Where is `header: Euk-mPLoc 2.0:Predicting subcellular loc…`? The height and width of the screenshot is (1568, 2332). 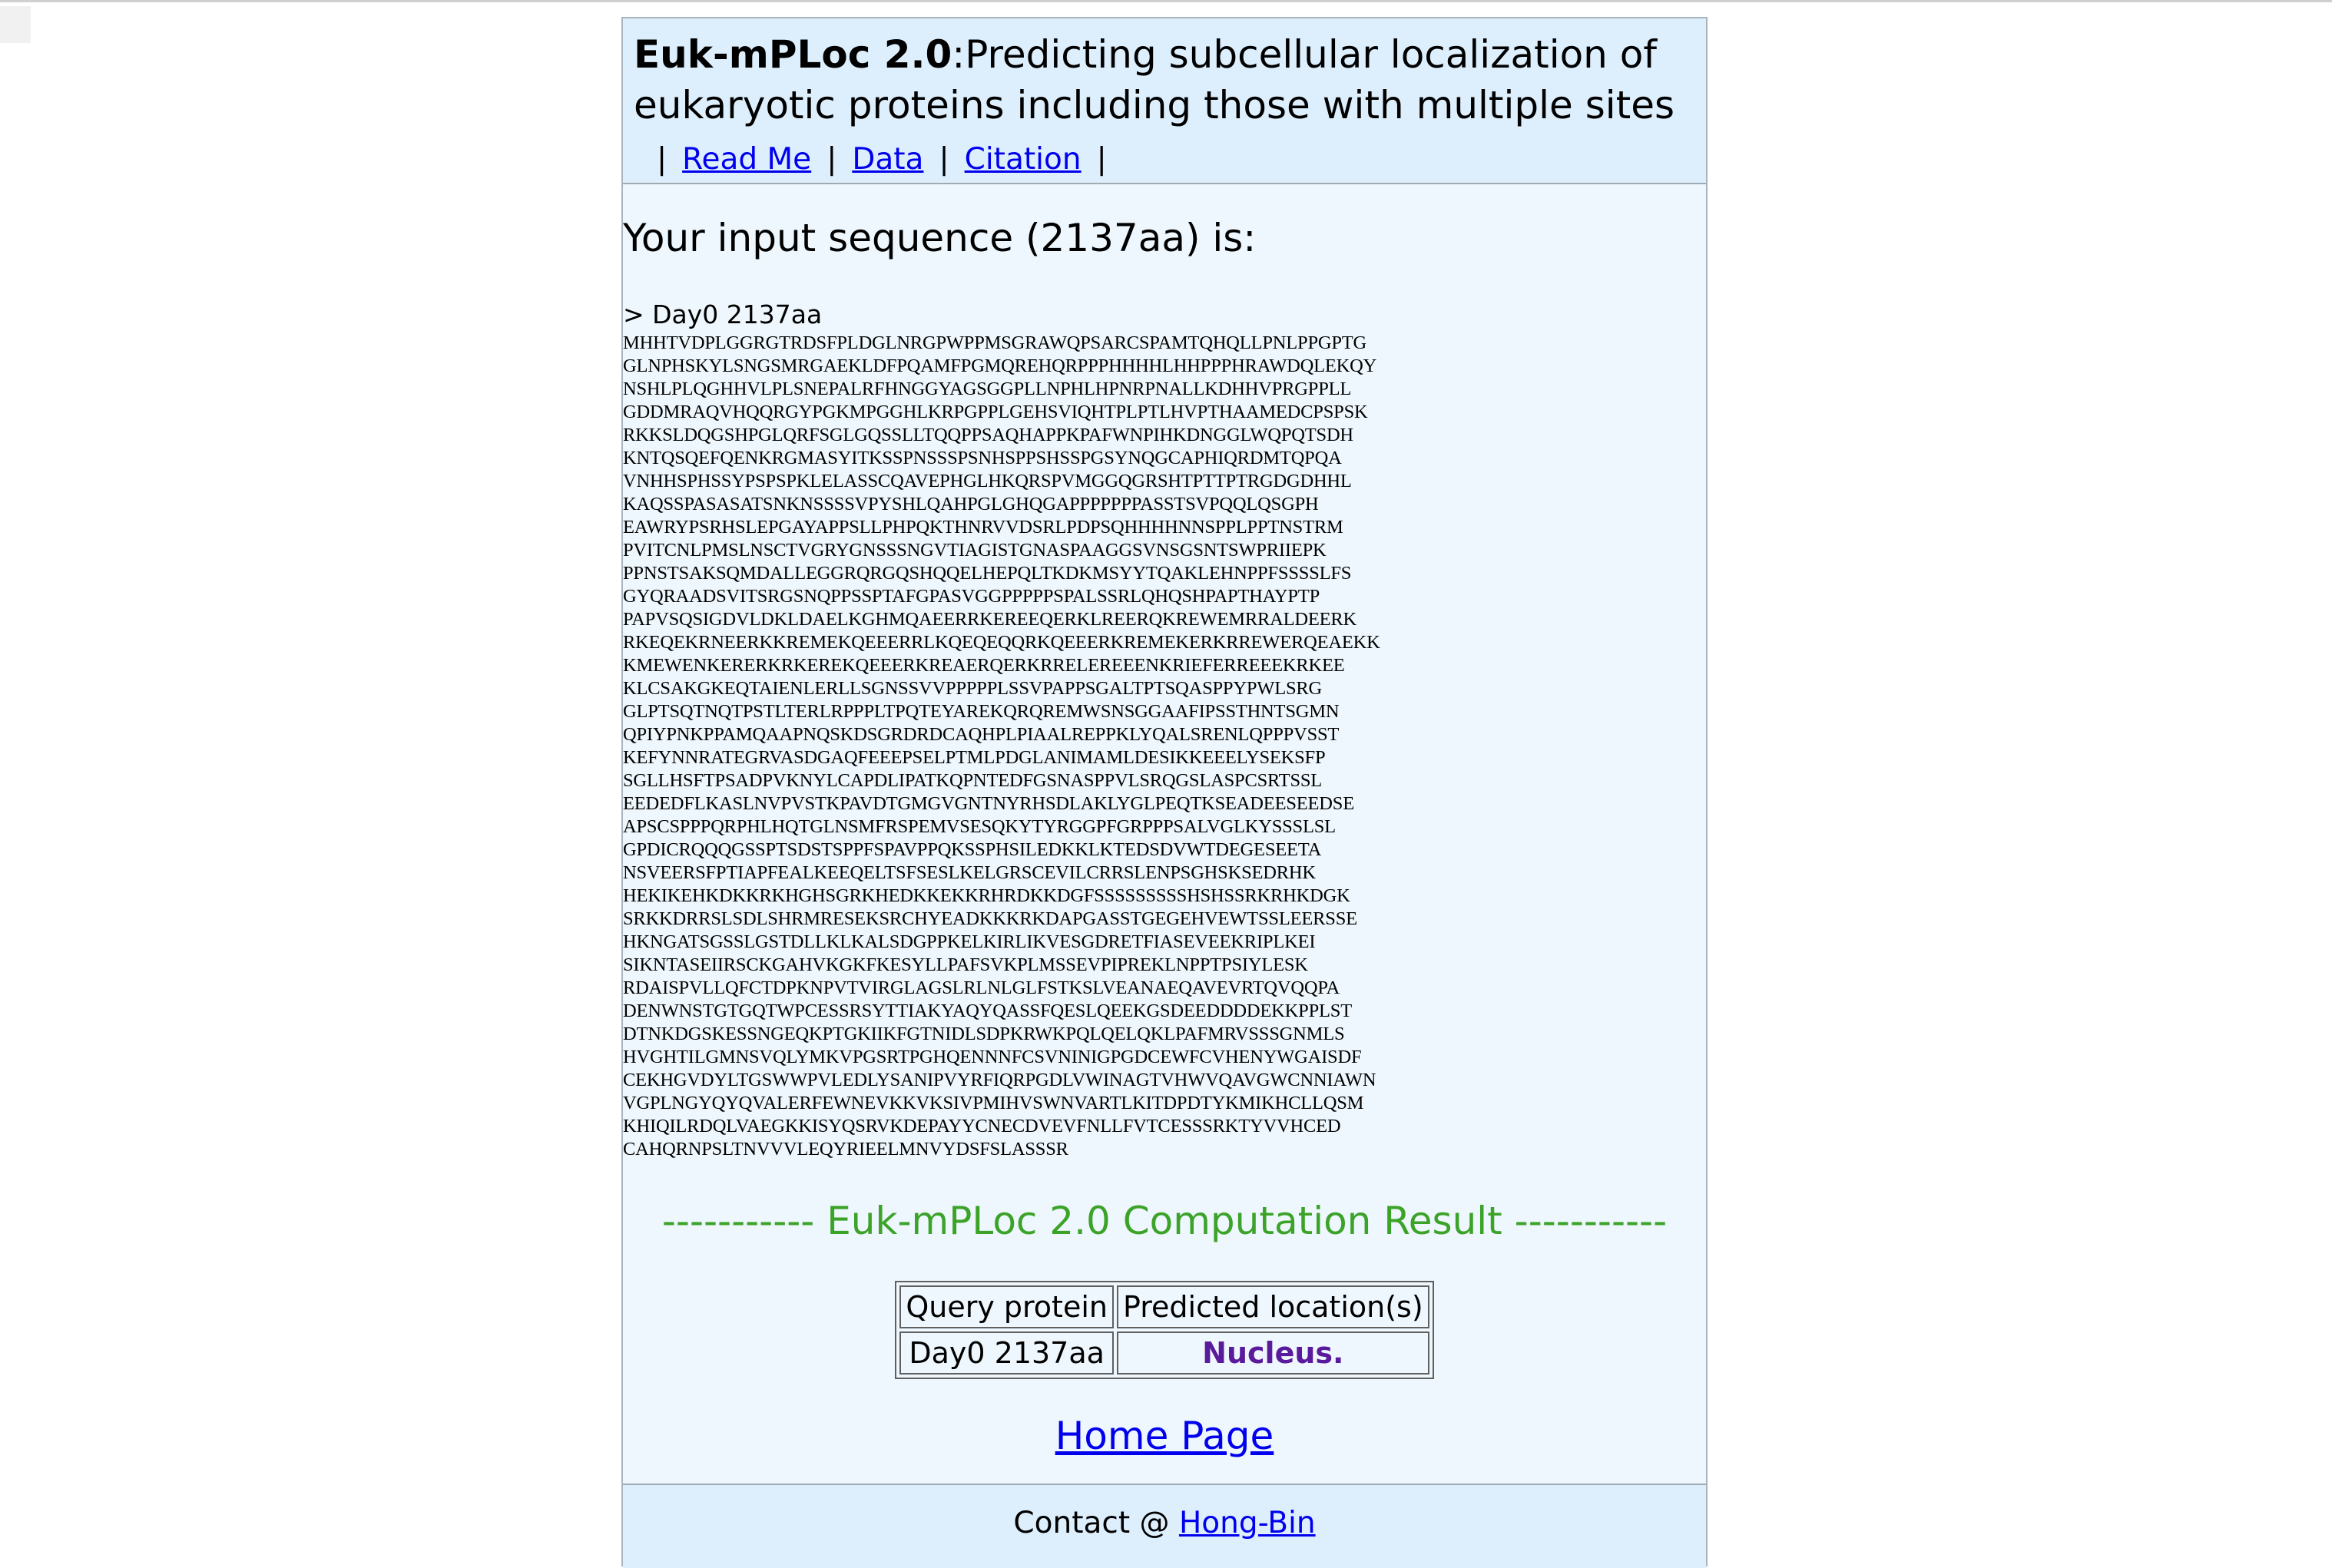 header: Euk-mPLoc 2.0:Predicting subcellular loc… is located at coordinates (1164, 101).